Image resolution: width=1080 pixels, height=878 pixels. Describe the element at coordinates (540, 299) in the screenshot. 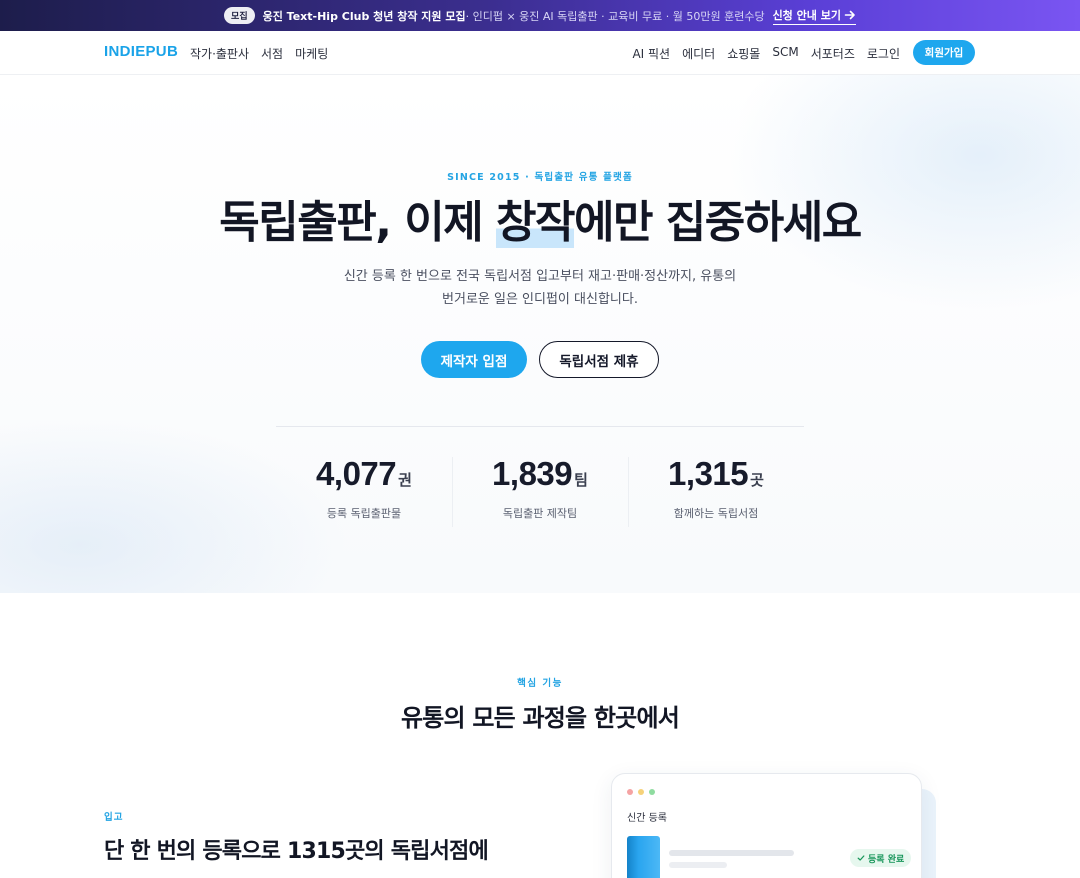

I see `hero-subcopy-line-2: 번거로운 일은 인디펍이 대신합니다.` at that location.